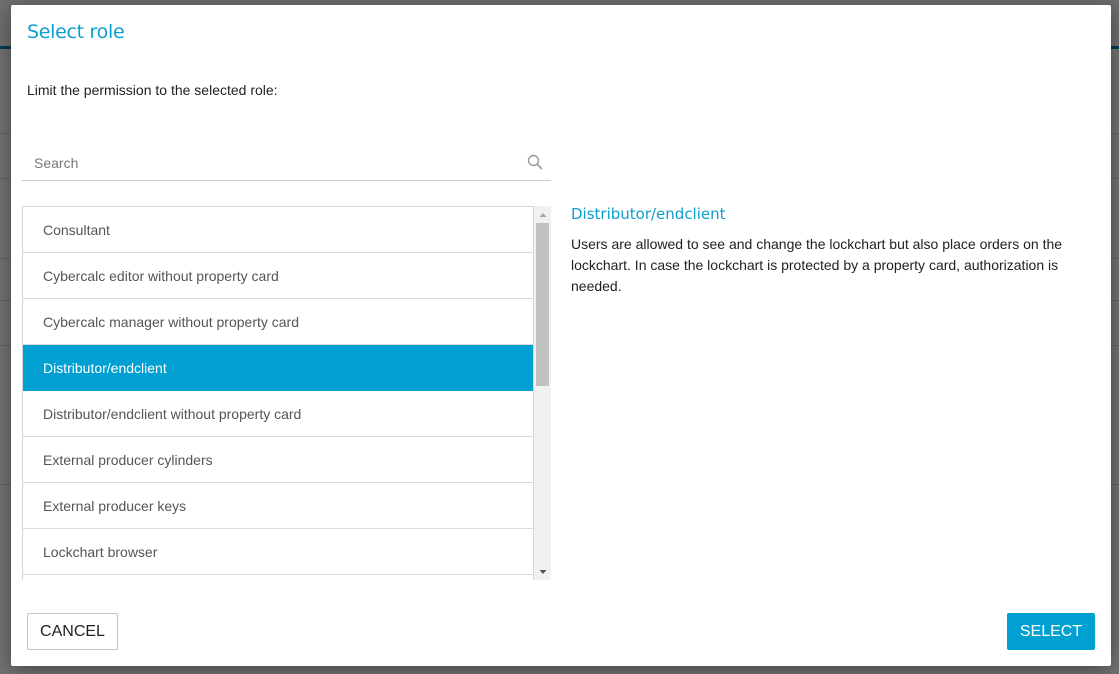 This screenshot has width=1119, height=674. I want to click on list-item: Cybercalc editor without property card, so click(278, 276).